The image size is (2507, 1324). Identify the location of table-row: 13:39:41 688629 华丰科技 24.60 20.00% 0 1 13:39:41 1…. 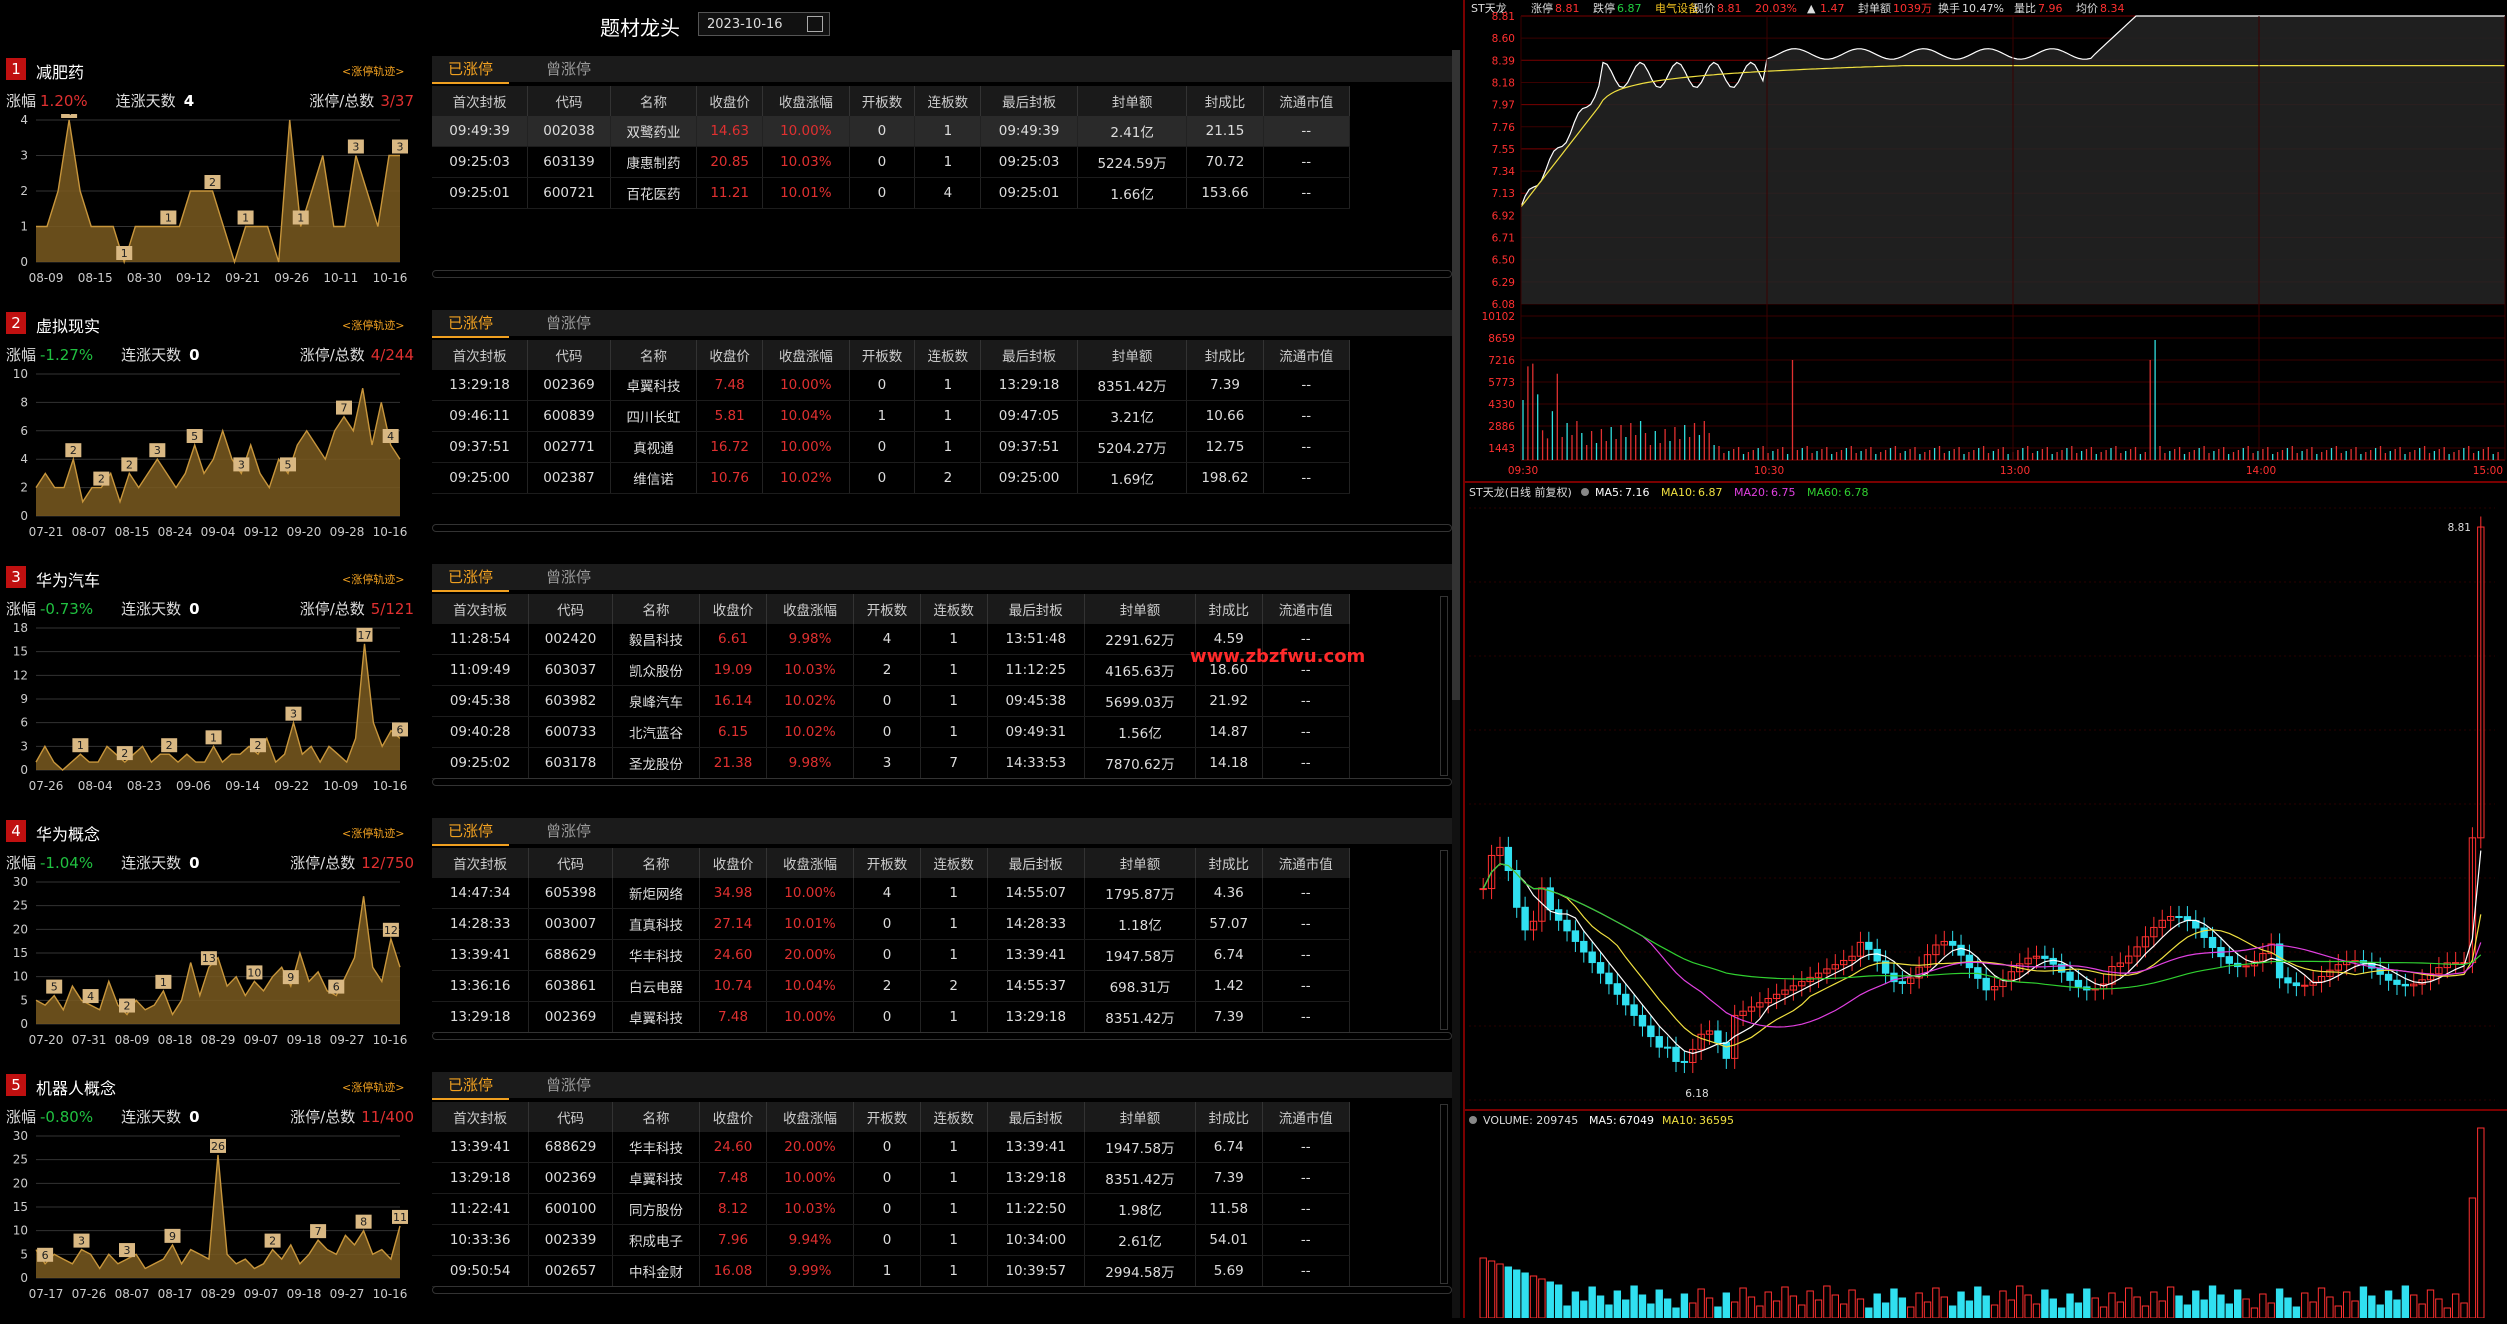
(891, 1147).